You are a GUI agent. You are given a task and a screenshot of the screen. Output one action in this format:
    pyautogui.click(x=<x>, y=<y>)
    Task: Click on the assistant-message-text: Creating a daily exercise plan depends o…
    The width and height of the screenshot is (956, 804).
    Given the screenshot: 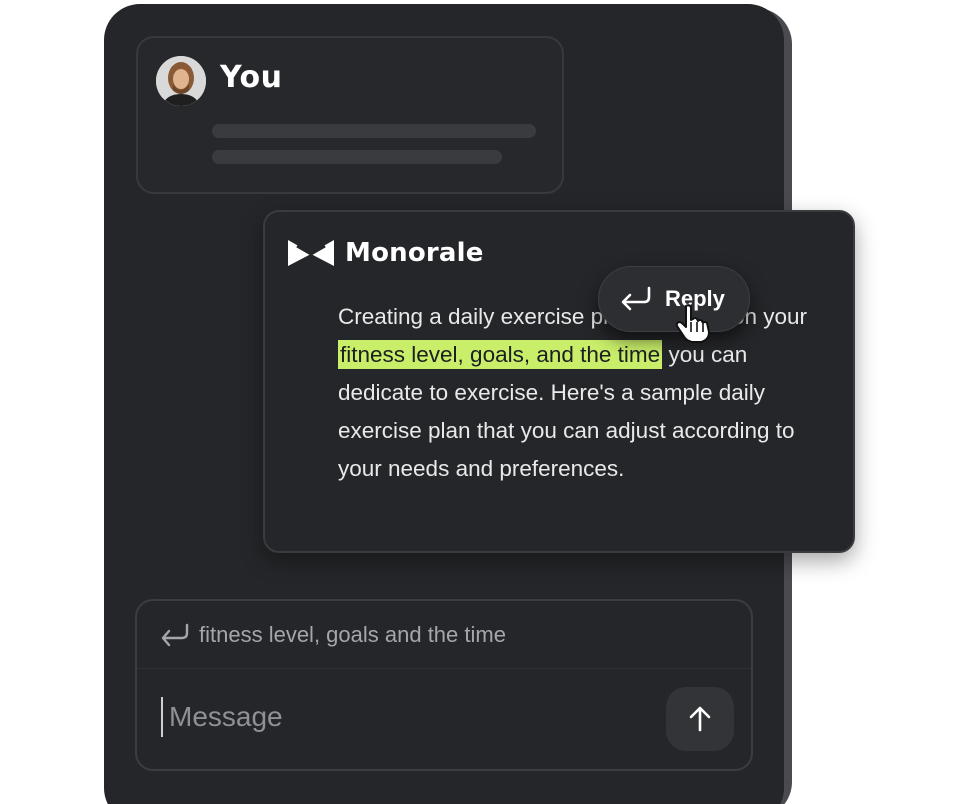 What is the action you would take?
    pyautogui.click(x=588, y=393)
    